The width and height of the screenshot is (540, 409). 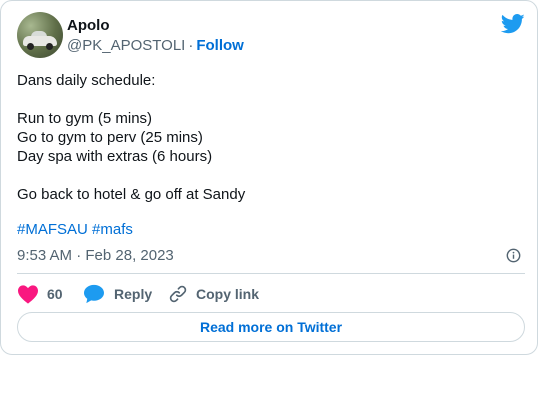 What do you see at coordinates (126, 45) in the screenshot?
I see `author-handle: @PK_APOSTOLI` at bounding box center [126, 45].